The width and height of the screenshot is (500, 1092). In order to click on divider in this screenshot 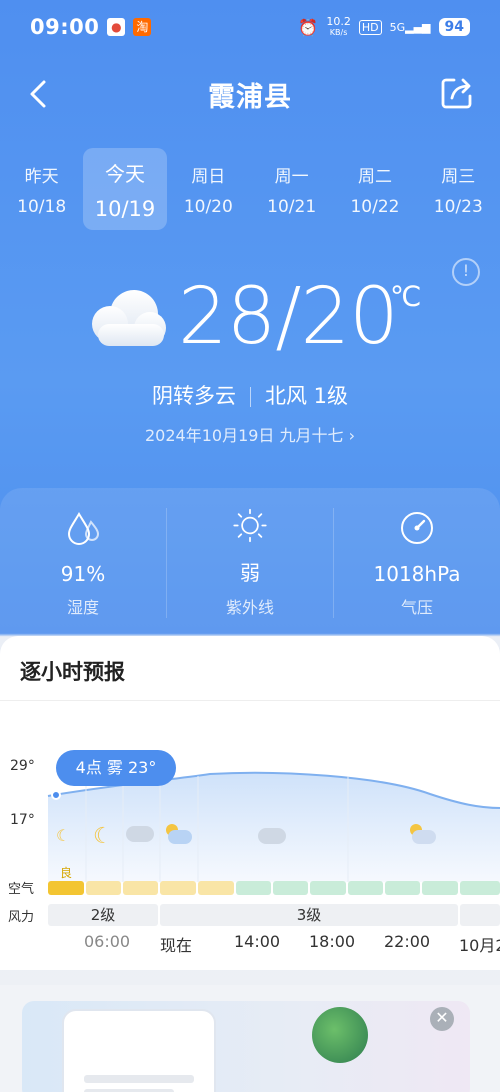, I will do `click(250, 397)`.